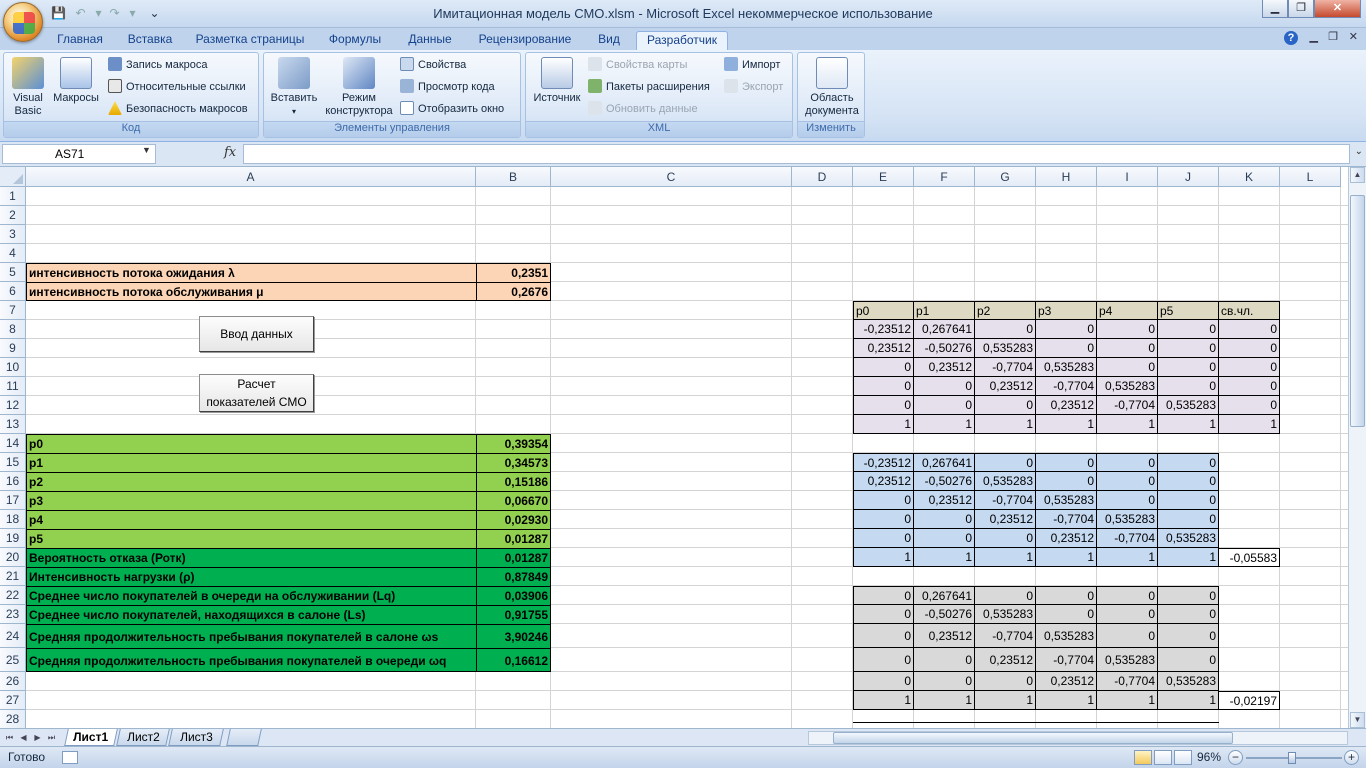 The width and height of the screenshot is (1366, 768). I want to click on input-value-cell: 0,2351, so click(513, 272).